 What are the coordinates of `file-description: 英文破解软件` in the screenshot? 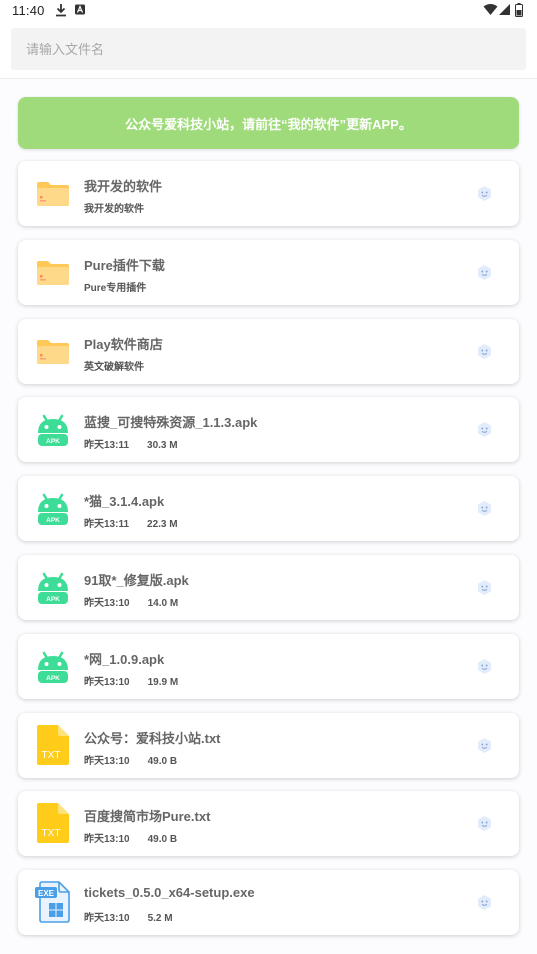 It's located at (114, 367).